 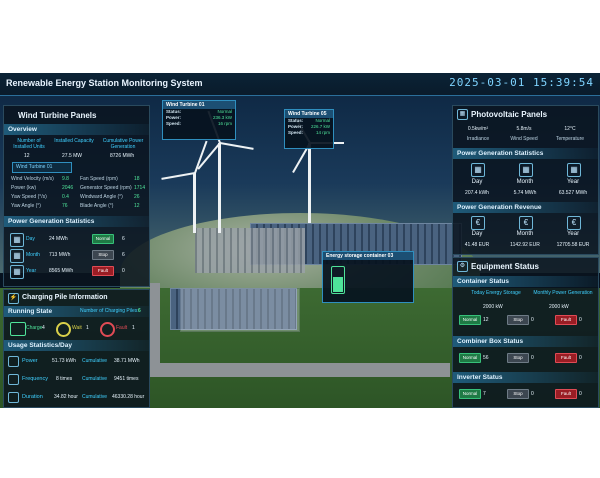 I want to click on gen-value: 24 MWh, so click(x=58, y=239).